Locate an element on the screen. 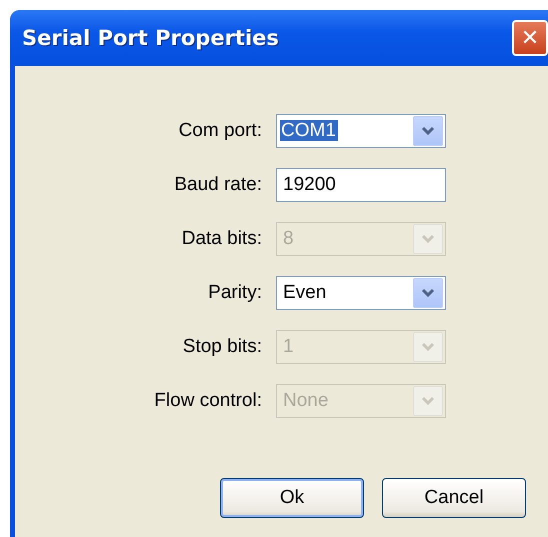 This screenshot has height=537, width=548. field-label: Flow control: is located at coordinates (207, 401).